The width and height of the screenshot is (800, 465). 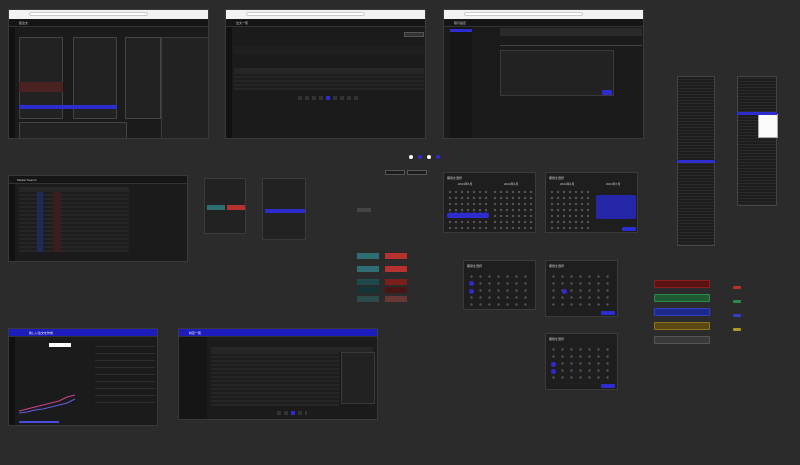 What do you see at coordinates (468, 215) in the screenshot?
I see `range-band` at bounding box center [468, 215].